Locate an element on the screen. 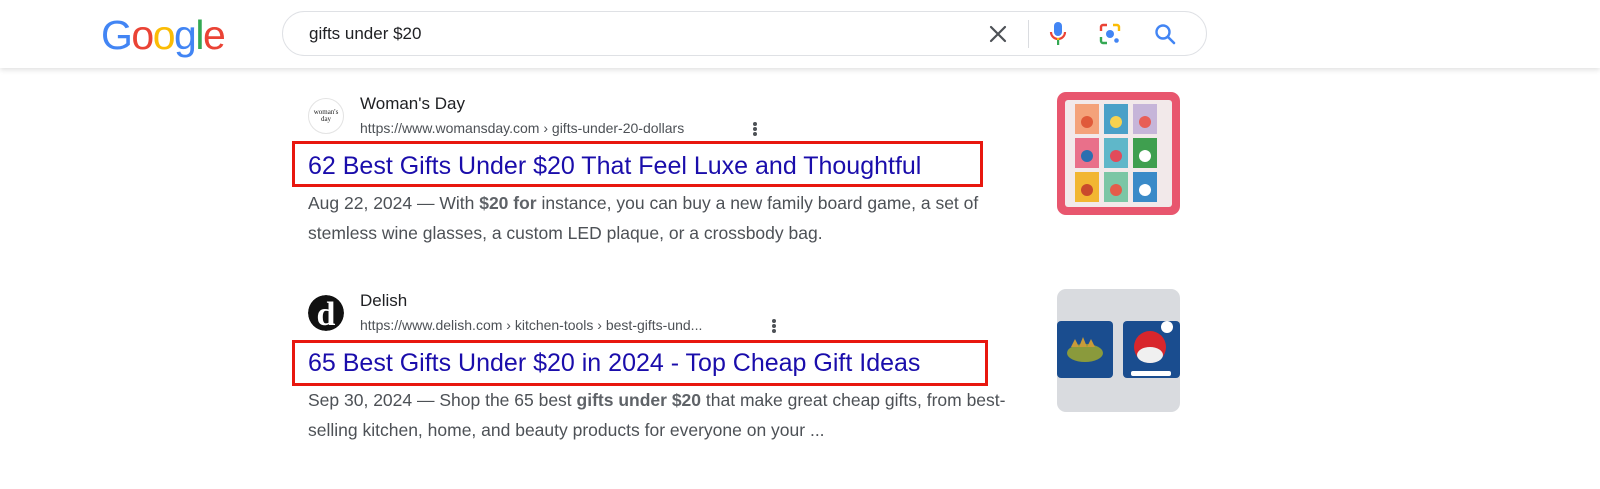  google-logo: Google is located at coordinates (163, 35).